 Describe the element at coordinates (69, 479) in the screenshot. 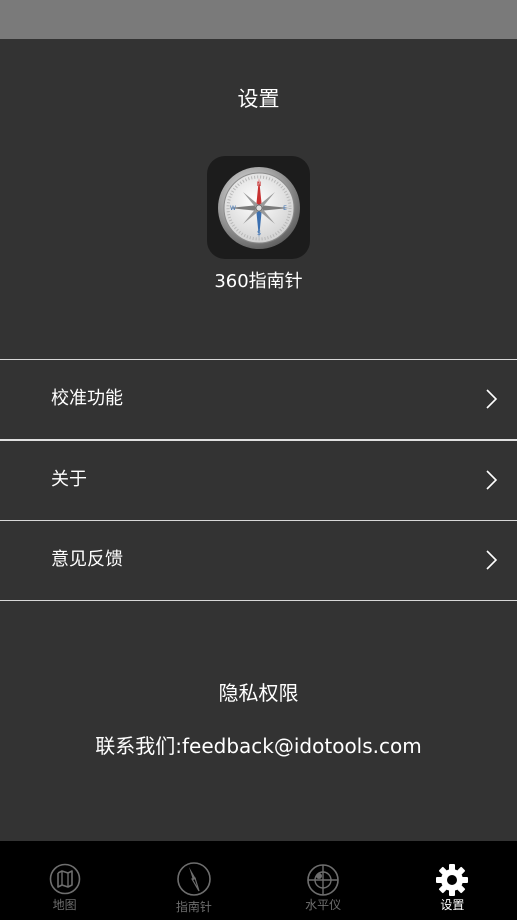

I see `menu-item-label: 关于` at that location.